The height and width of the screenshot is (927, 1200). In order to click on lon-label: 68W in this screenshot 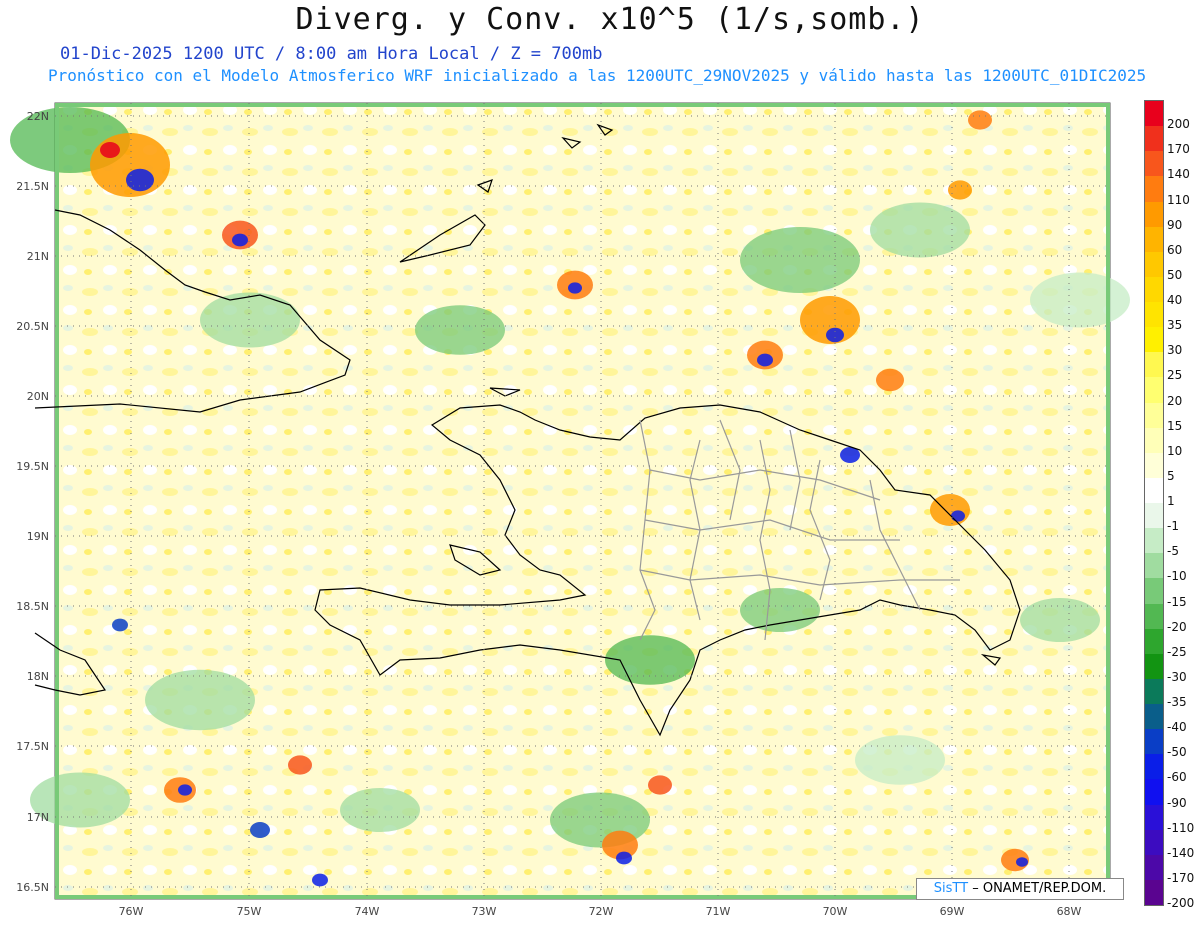, I will do `click(1069, 911)`.